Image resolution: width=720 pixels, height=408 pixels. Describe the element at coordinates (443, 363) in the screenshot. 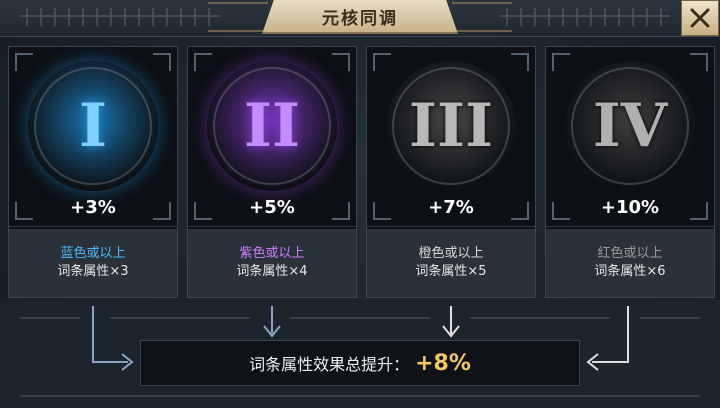

I see `summary-value: +8%` at that location.